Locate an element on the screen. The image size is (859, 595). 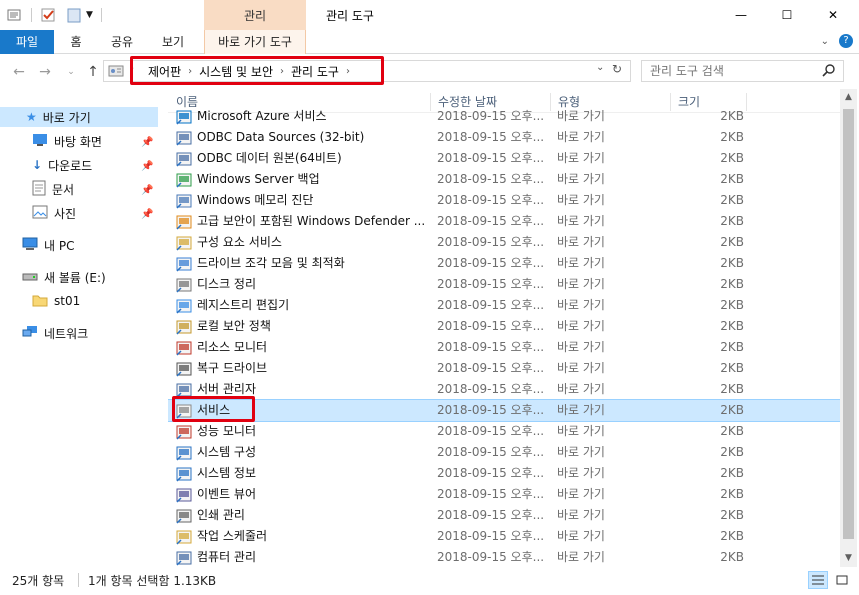
table-row: 디스크 정리 2018-09-15 오후... 바로 가기 2KB is located at coordinates (504, 284).